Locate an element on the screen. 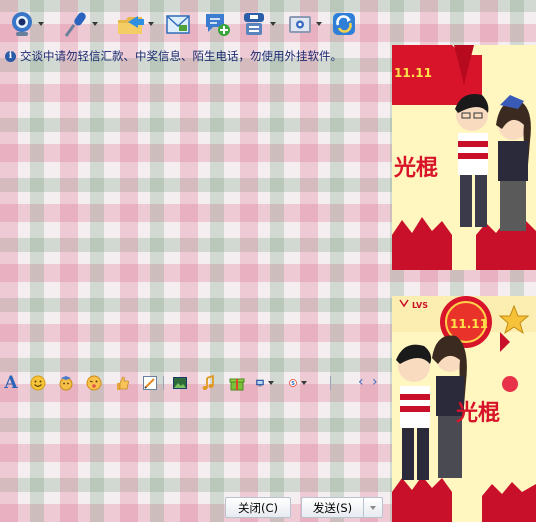 This screenshot has height=522, width=536. voice-call-button is located at coordinates (80, 24).